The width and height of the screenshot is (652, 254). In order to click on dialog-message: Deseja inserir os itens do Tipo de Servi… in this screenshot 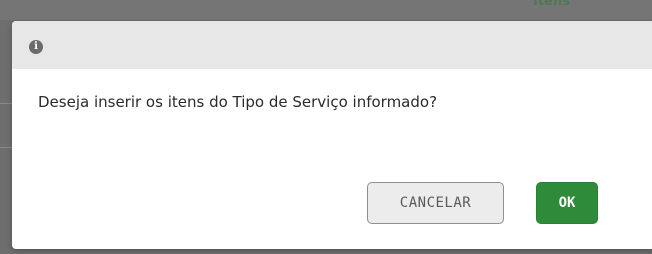, I will do `click(238, 102)`.